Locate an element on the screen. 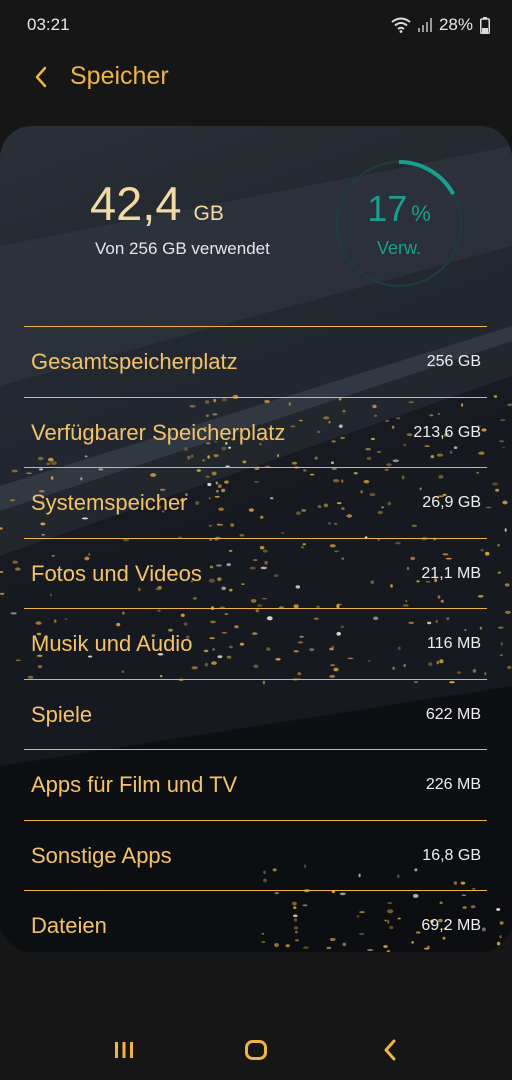 The width and height of the screenshot is (512, 1080). row-label: Systemspeicher is located at coordinates (109, 502).